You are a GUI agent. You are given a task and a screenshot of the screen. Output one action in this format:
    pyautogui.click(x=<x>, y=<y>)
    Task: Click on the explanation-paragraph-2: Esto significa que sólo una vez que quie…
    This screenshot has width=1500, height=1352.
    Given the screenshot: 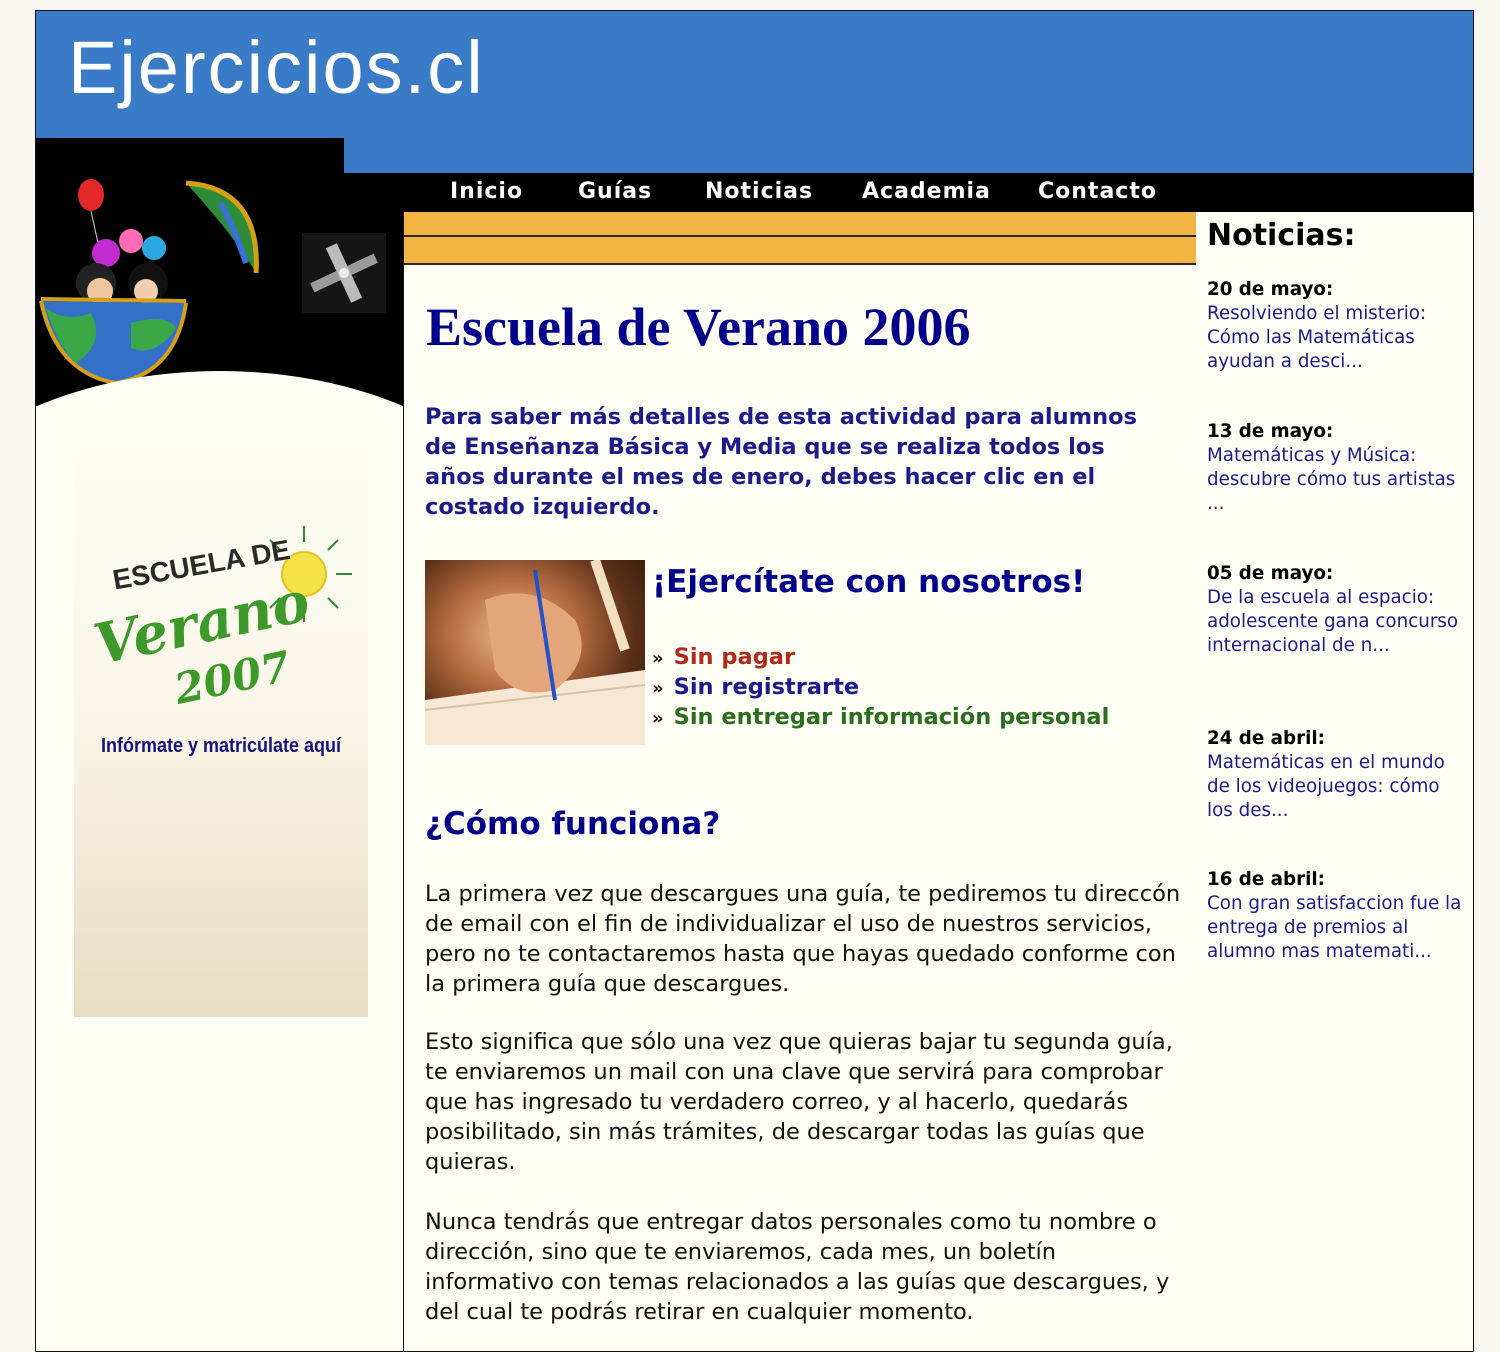 What is the action you would take?
    pyautogui.click(x=799, y=1102)
    